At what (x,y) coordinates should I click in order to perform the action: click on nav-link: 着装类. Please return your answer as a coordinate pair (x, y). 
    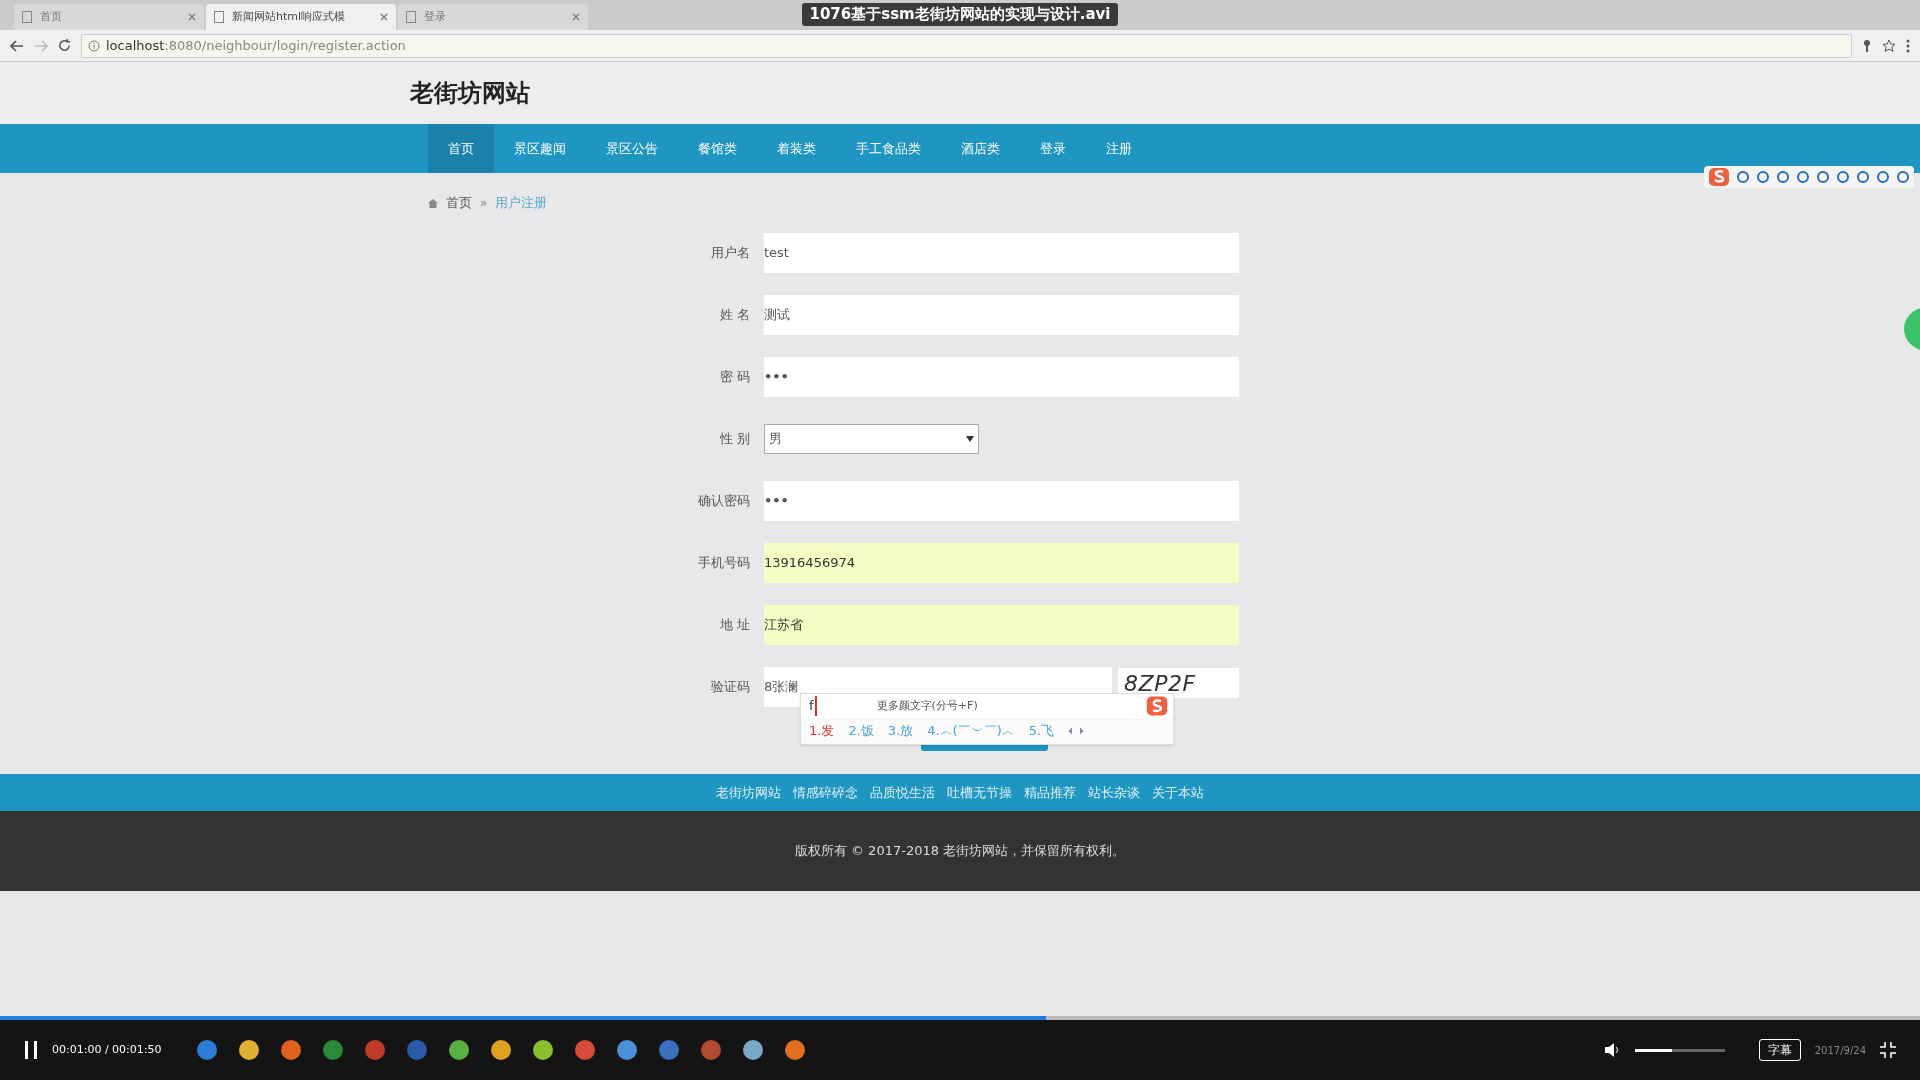
    Looking at the image, I should click on (796, 148).